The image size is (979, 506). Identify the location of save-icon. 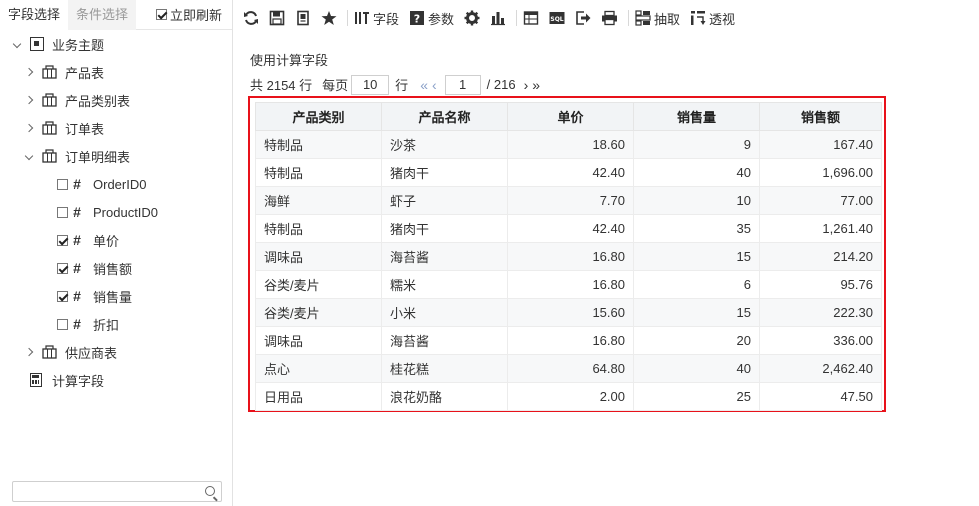
(277, 18).